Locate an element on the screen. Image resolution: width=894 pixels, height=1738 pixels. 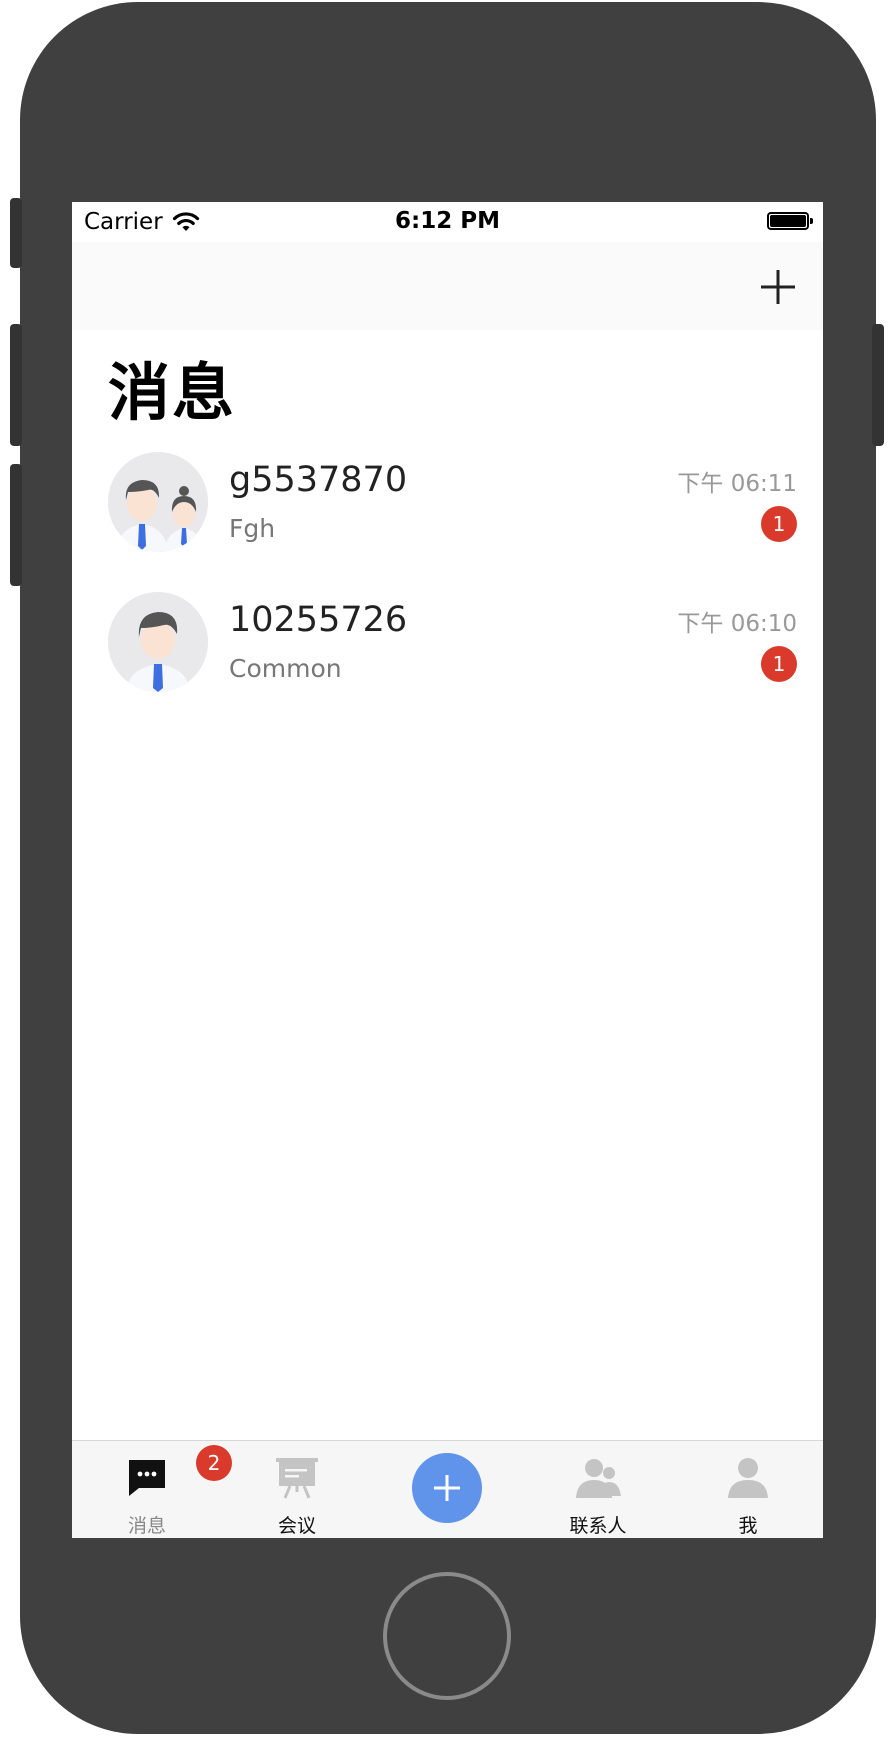
status-bar: Carrier 6:12 PM is located at coordinates (447, 222).